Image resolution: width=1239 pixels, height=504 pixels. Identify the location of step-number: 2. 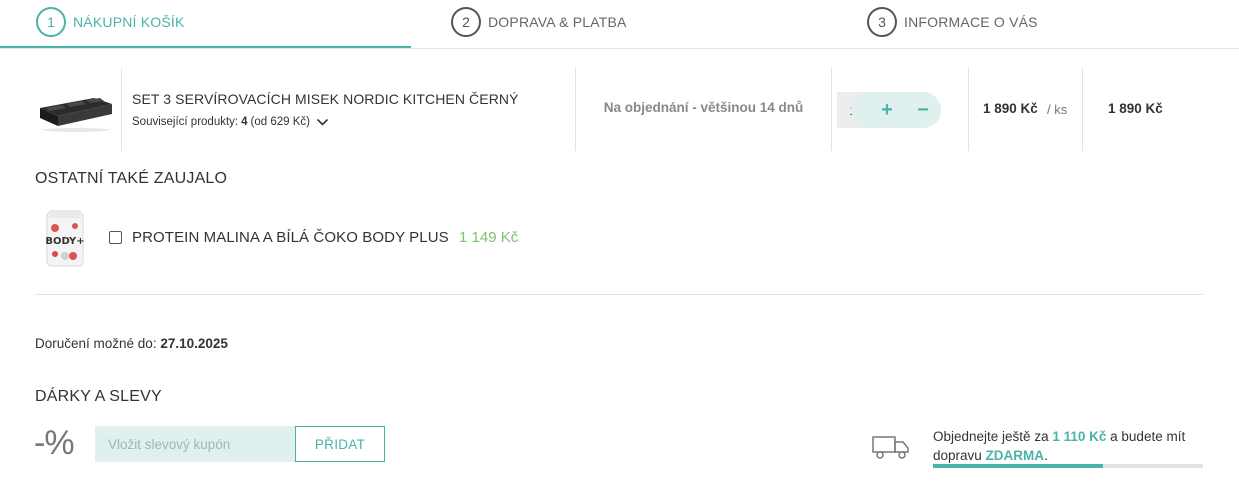
(466, 22).